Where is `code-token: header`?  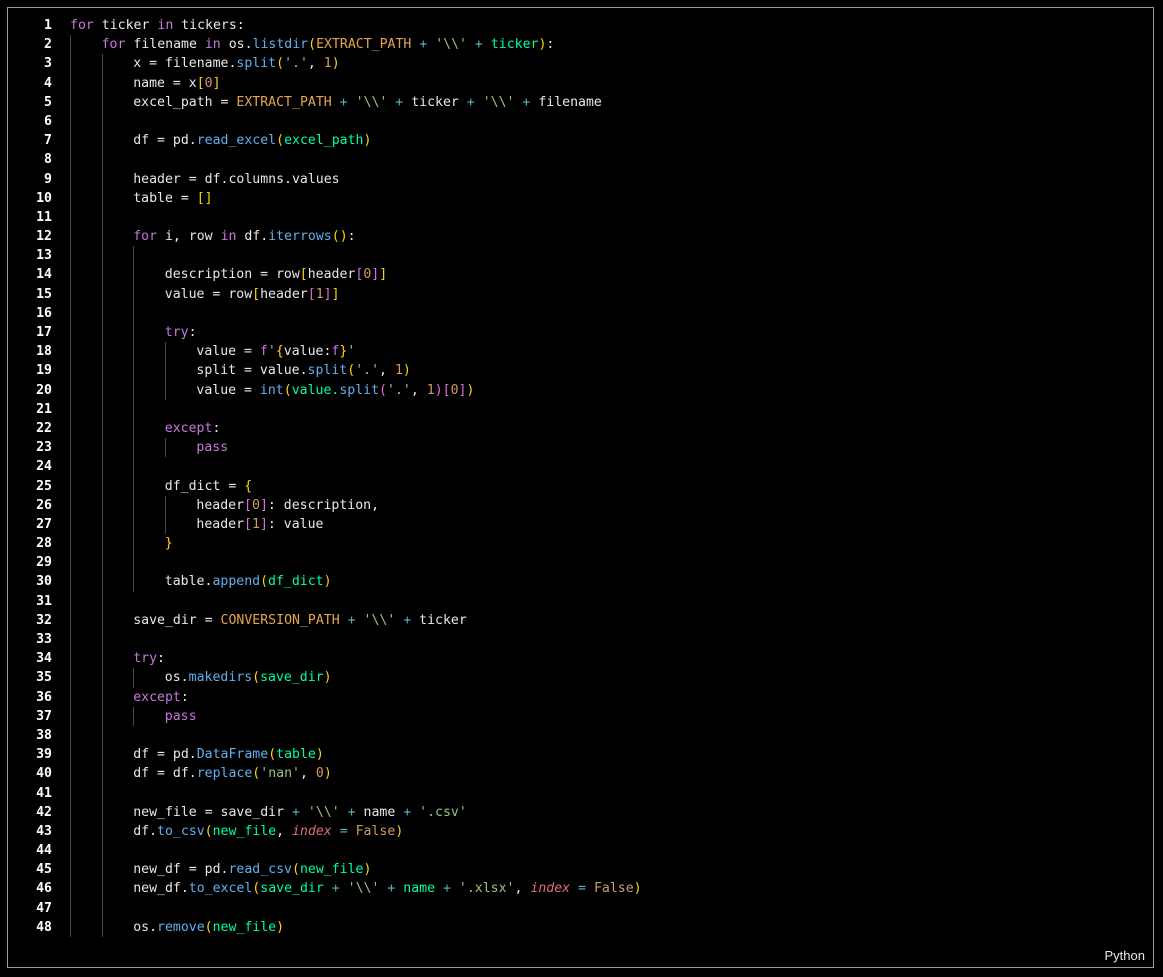 code-token: header is located at coordinates (284, 294).